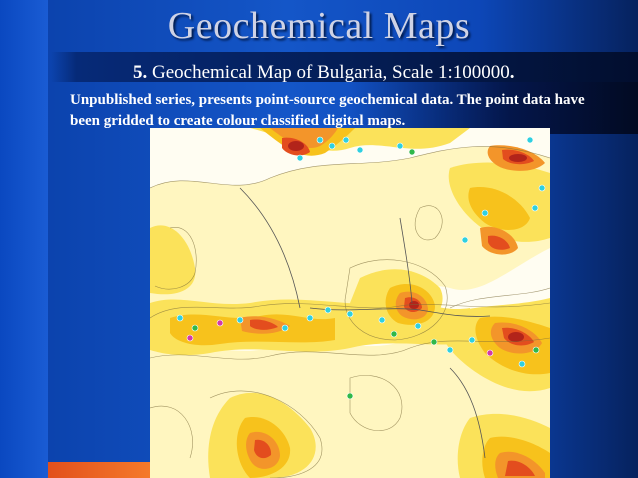  Describe the element at coordinates (319, 26) in the screenshot. I see `slide-title: Geochemical Maps` at that location.